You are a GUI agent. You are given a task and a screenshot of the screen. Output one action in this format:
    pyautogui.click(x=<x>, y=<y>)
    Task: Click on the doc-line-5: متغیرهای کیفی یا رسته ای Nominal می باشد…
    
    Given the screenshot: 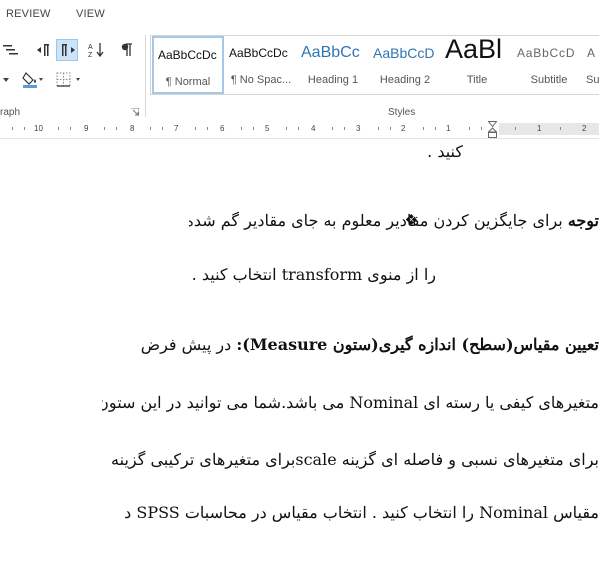 What is the action you would take?
    pyautogui.click(x=350, y=402)
    